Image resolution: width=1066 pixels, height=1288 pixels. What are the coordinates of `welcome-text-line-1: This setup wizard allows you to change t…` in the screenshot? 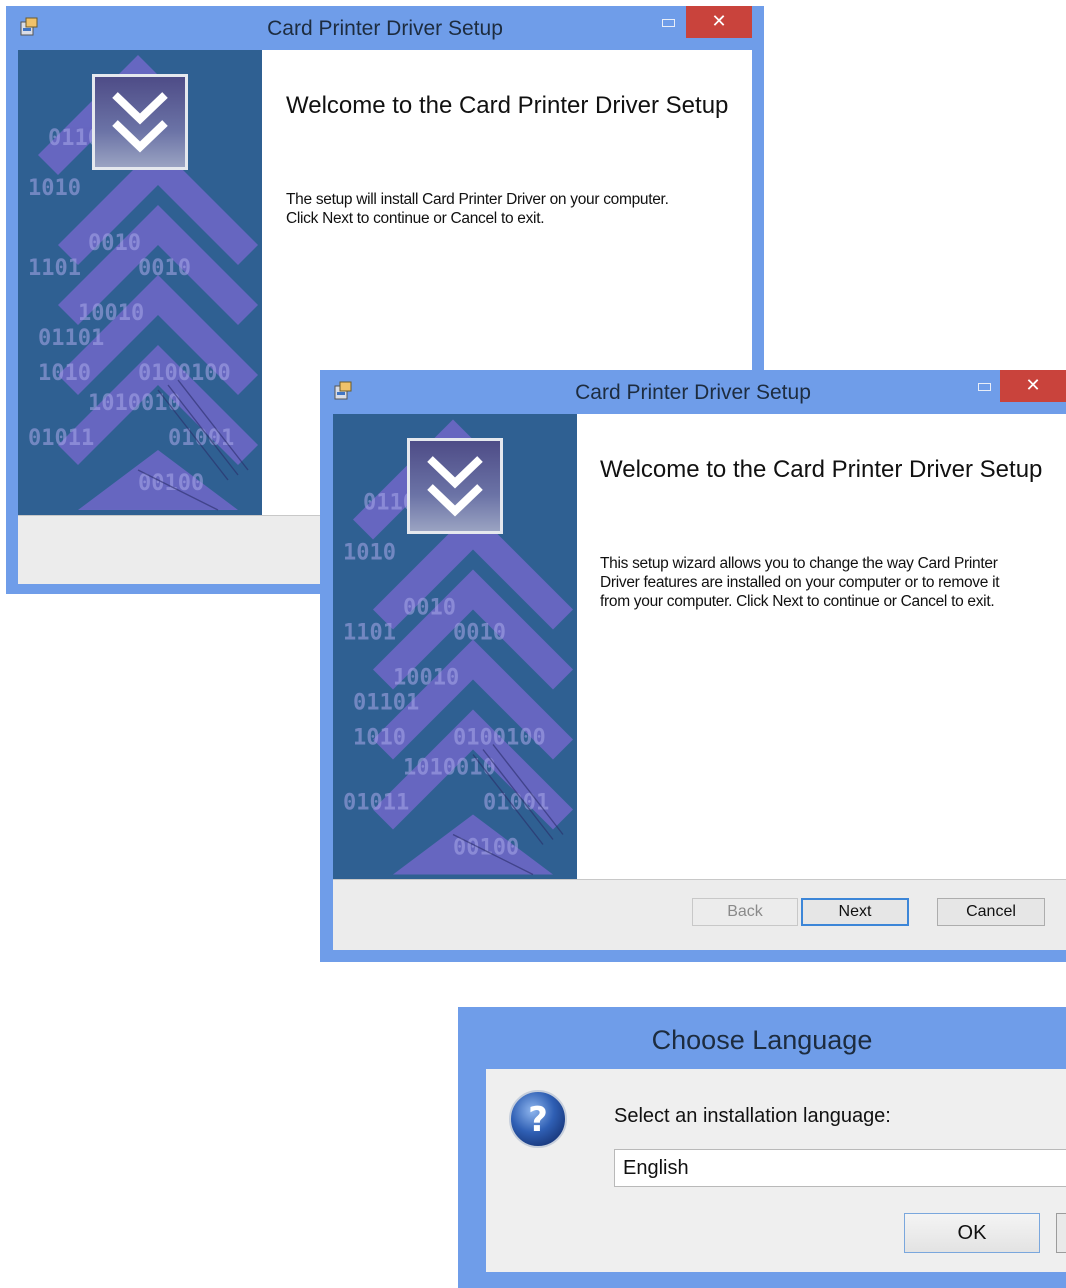 It's located at (799, 563).